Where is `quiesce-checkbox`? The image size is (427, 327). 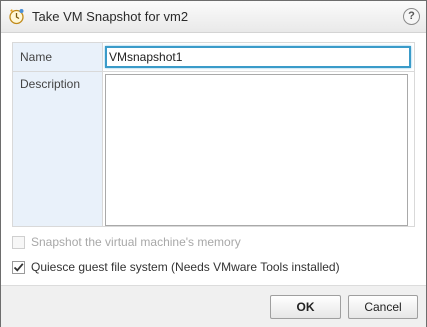
quiesce-checkbox is located at coordinates (18, 267).